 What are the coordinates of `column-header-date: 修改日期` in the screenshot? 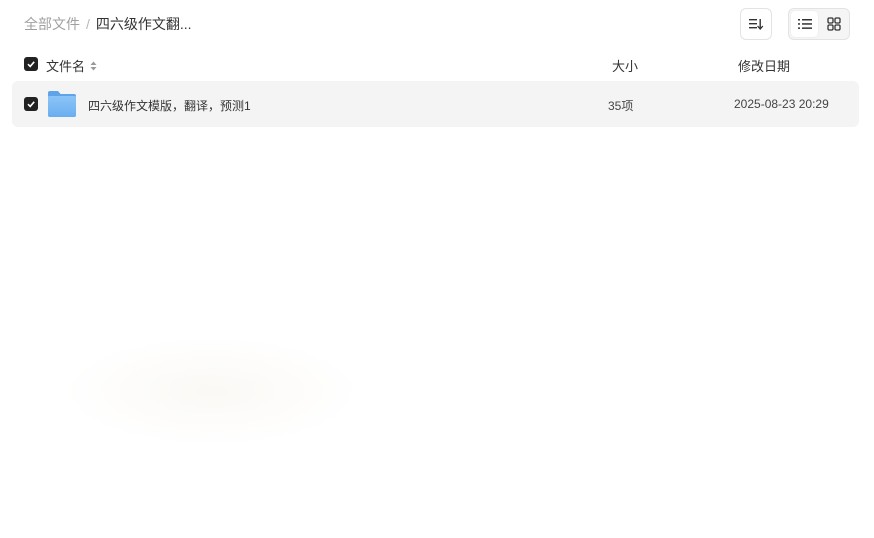 It's located at (764, 65).